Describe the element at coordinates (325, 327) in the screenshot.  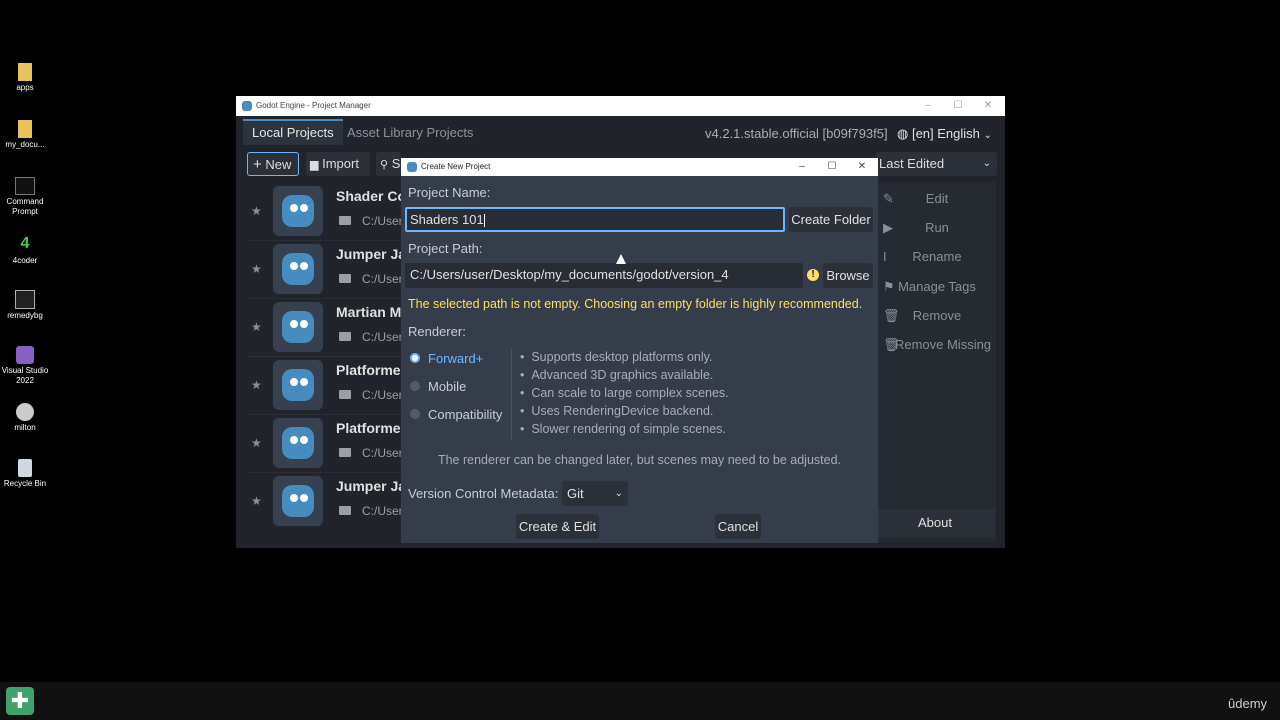
I see `project-row: ★ Martian M C:/User` at that location.